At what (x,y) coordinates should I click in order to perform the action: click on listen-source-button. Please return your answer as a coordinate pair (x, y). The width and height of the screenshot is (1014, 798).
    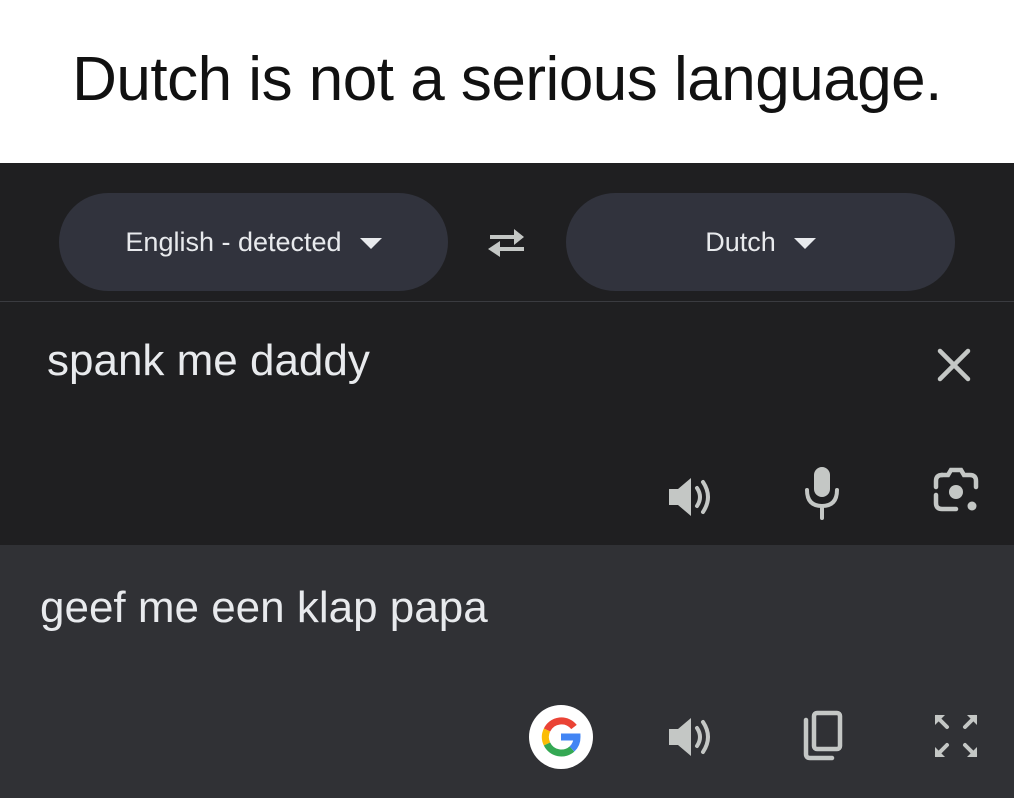
    Looking at the image, I should click on (691, 497).